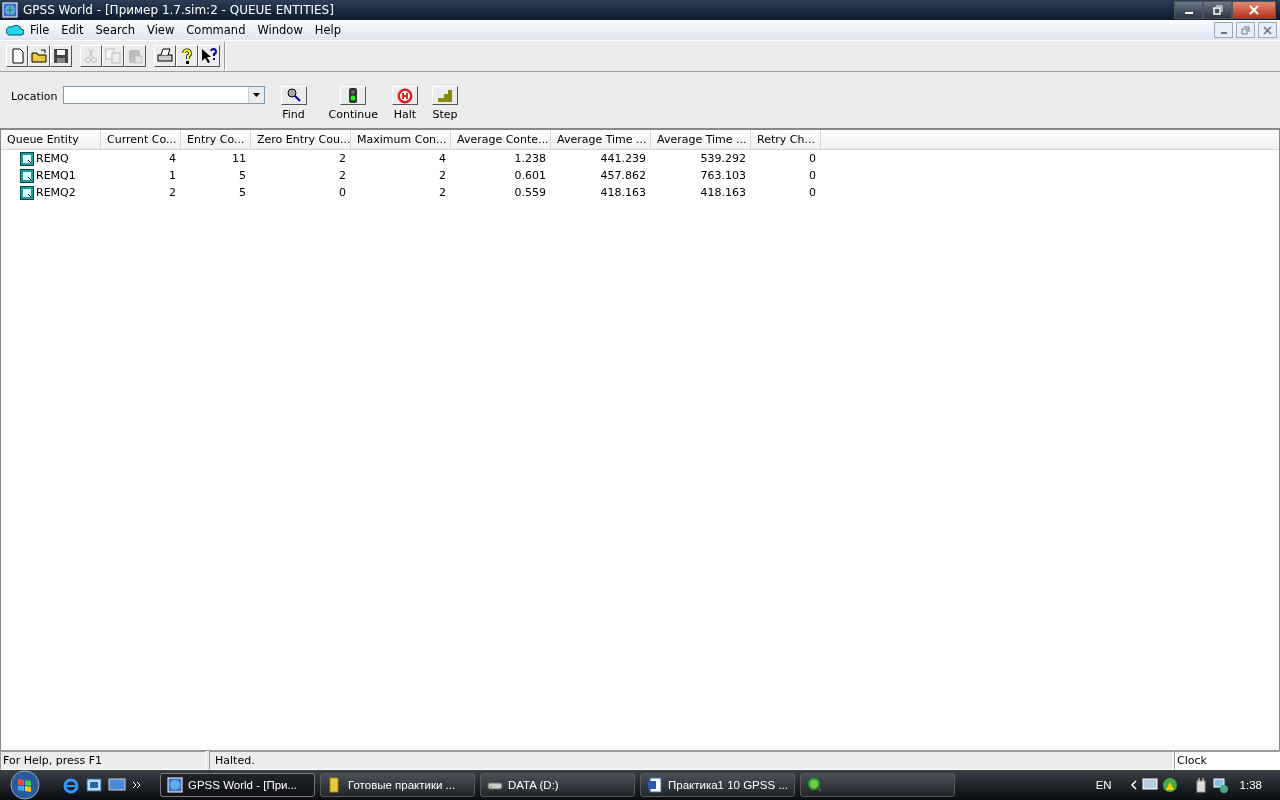 The height and width of the screenshot is (800, 1280). What do you see at coordinates (280, 30) in the screenshot?
I see `menu-item: Window` at bounding box center [280, 30].